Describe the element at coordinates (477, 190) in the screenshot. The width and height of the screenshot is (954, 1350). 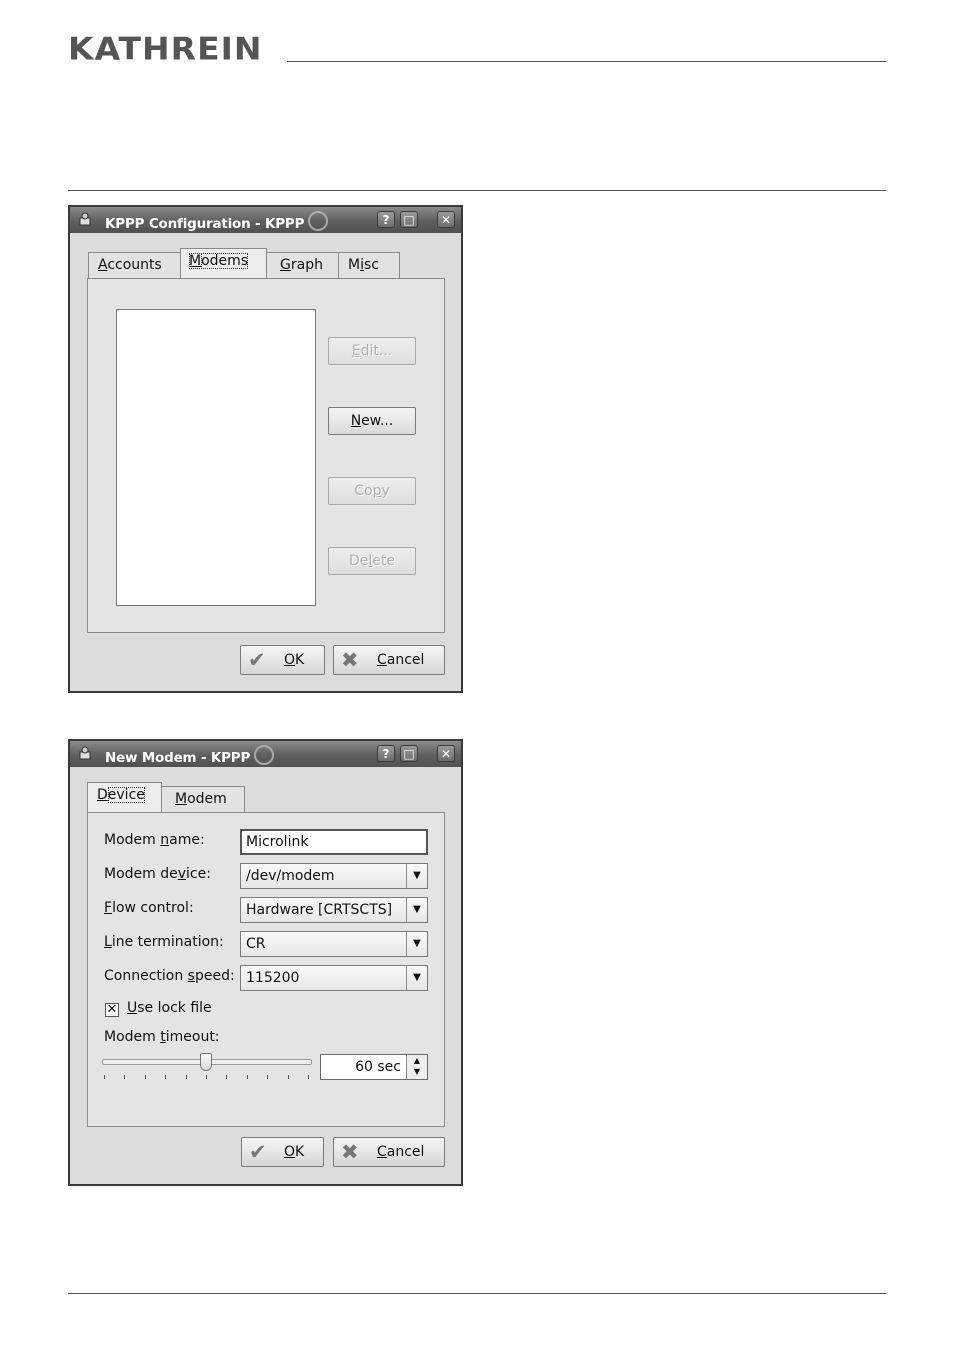
I see `section-rule` at that location.